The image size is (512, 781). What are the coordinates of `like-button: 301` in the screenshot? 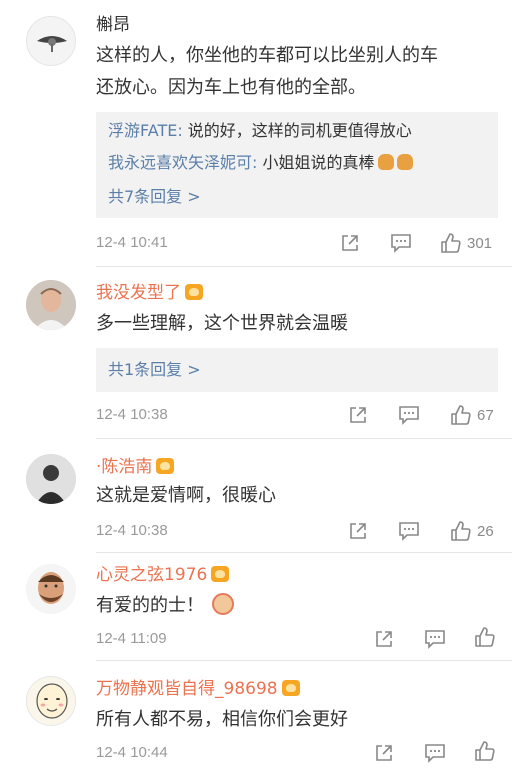 It's located at (466, 243).